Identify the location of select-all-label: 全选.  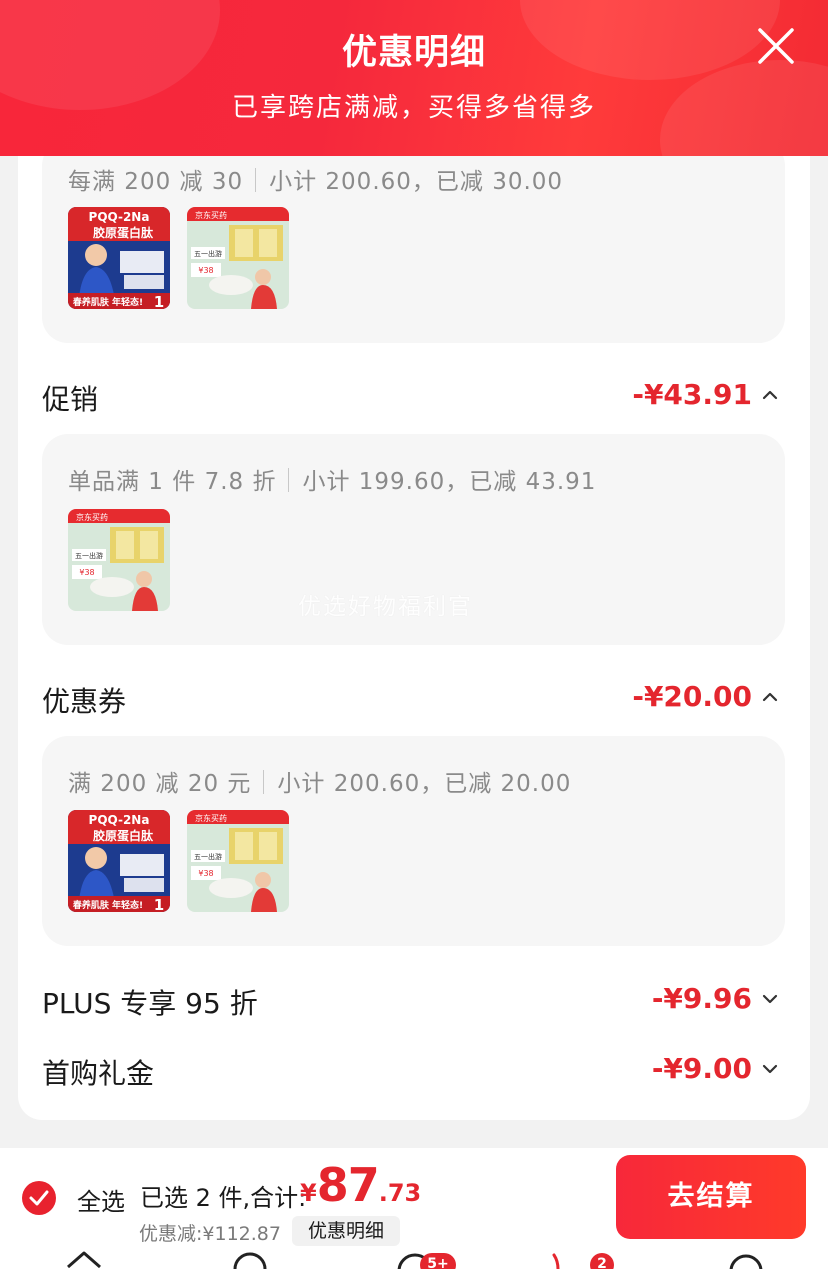
(101, 1199).